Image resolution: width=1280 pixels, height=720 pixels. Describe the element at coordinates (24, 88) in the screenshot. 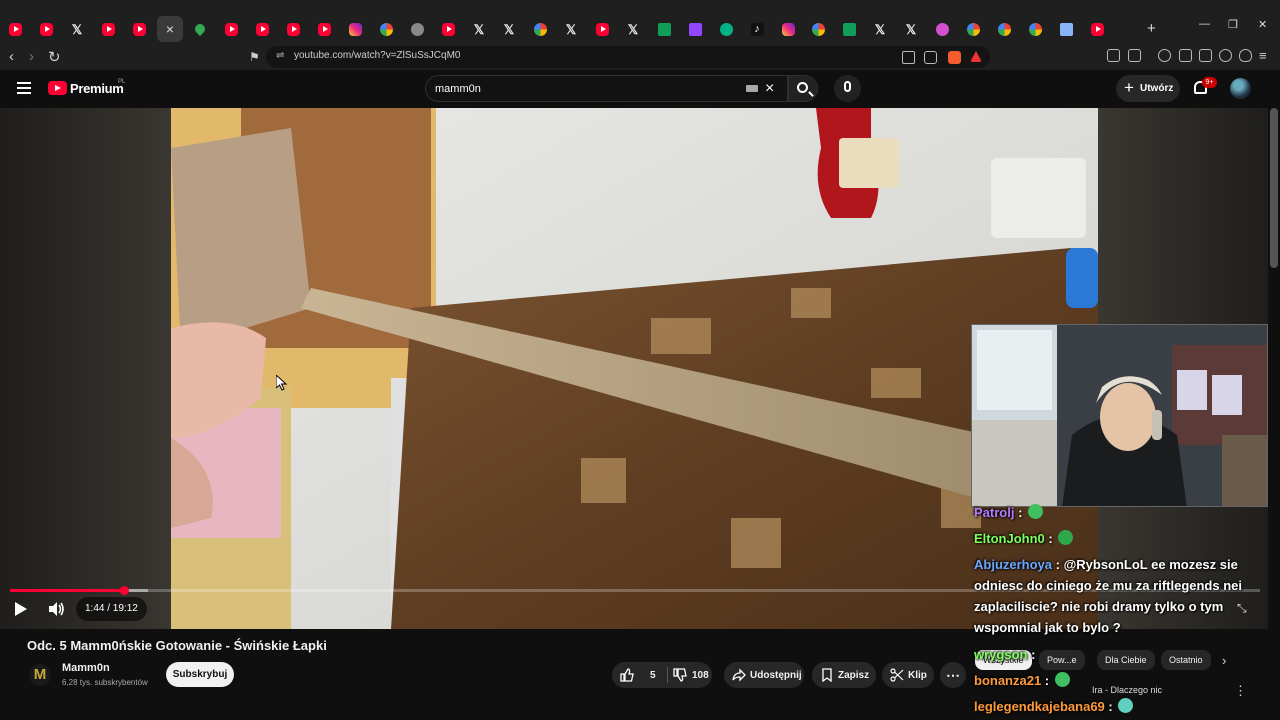

I see `menu-icon` at that location.